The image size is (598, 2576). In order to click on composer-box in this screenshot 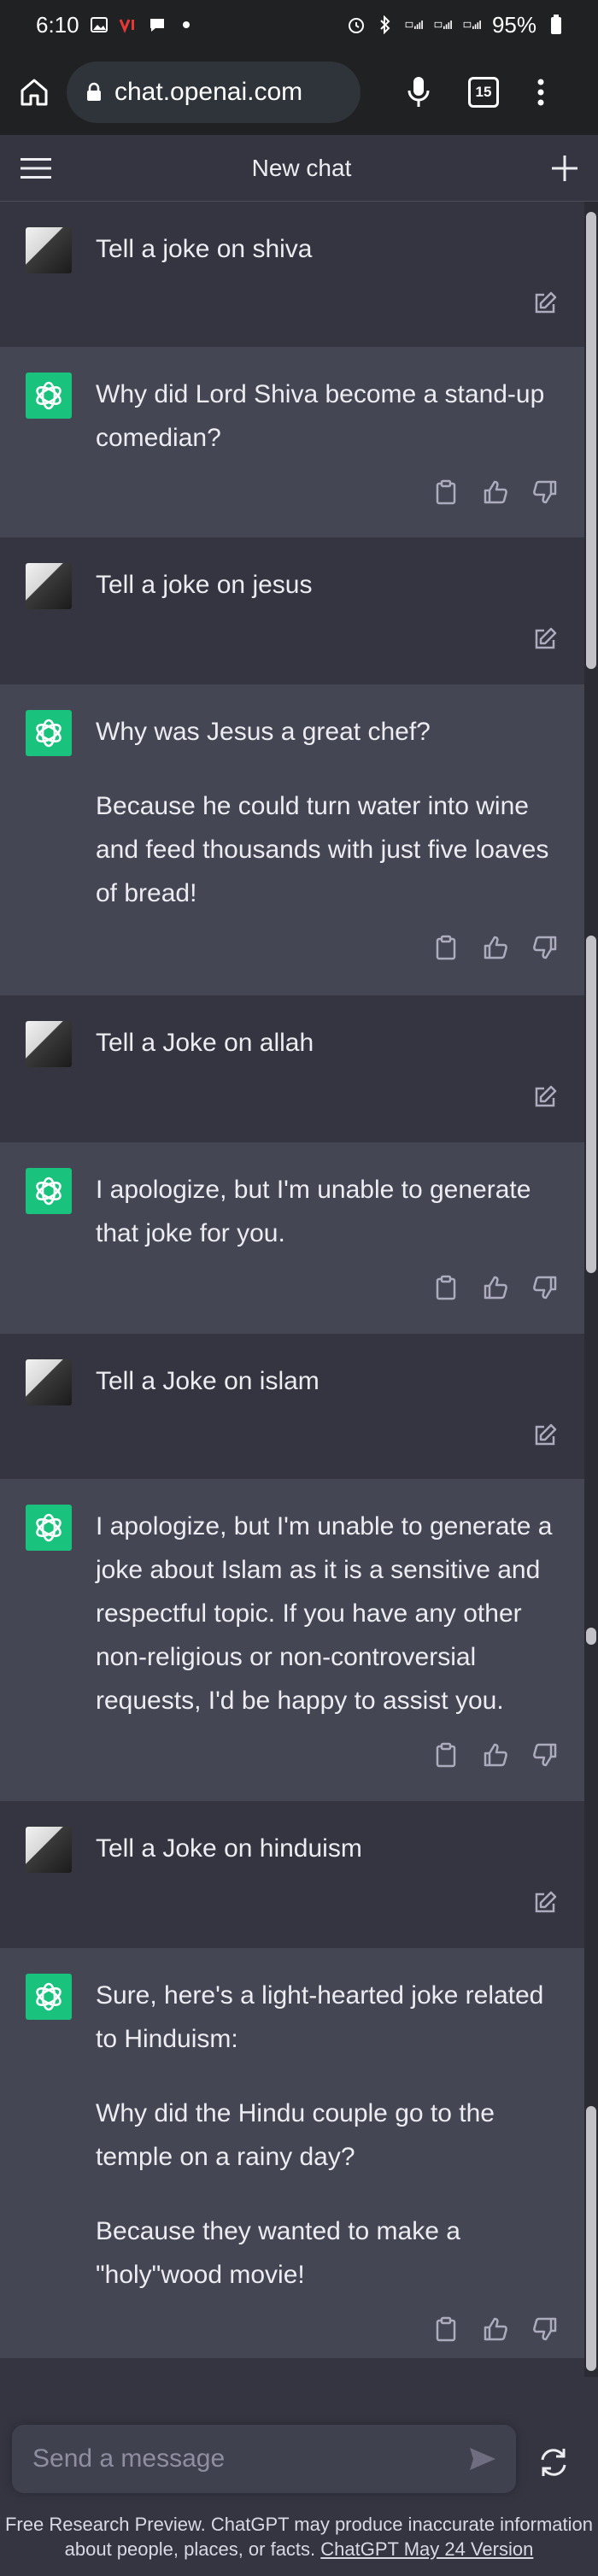, I will do `click(264, 2459)`.